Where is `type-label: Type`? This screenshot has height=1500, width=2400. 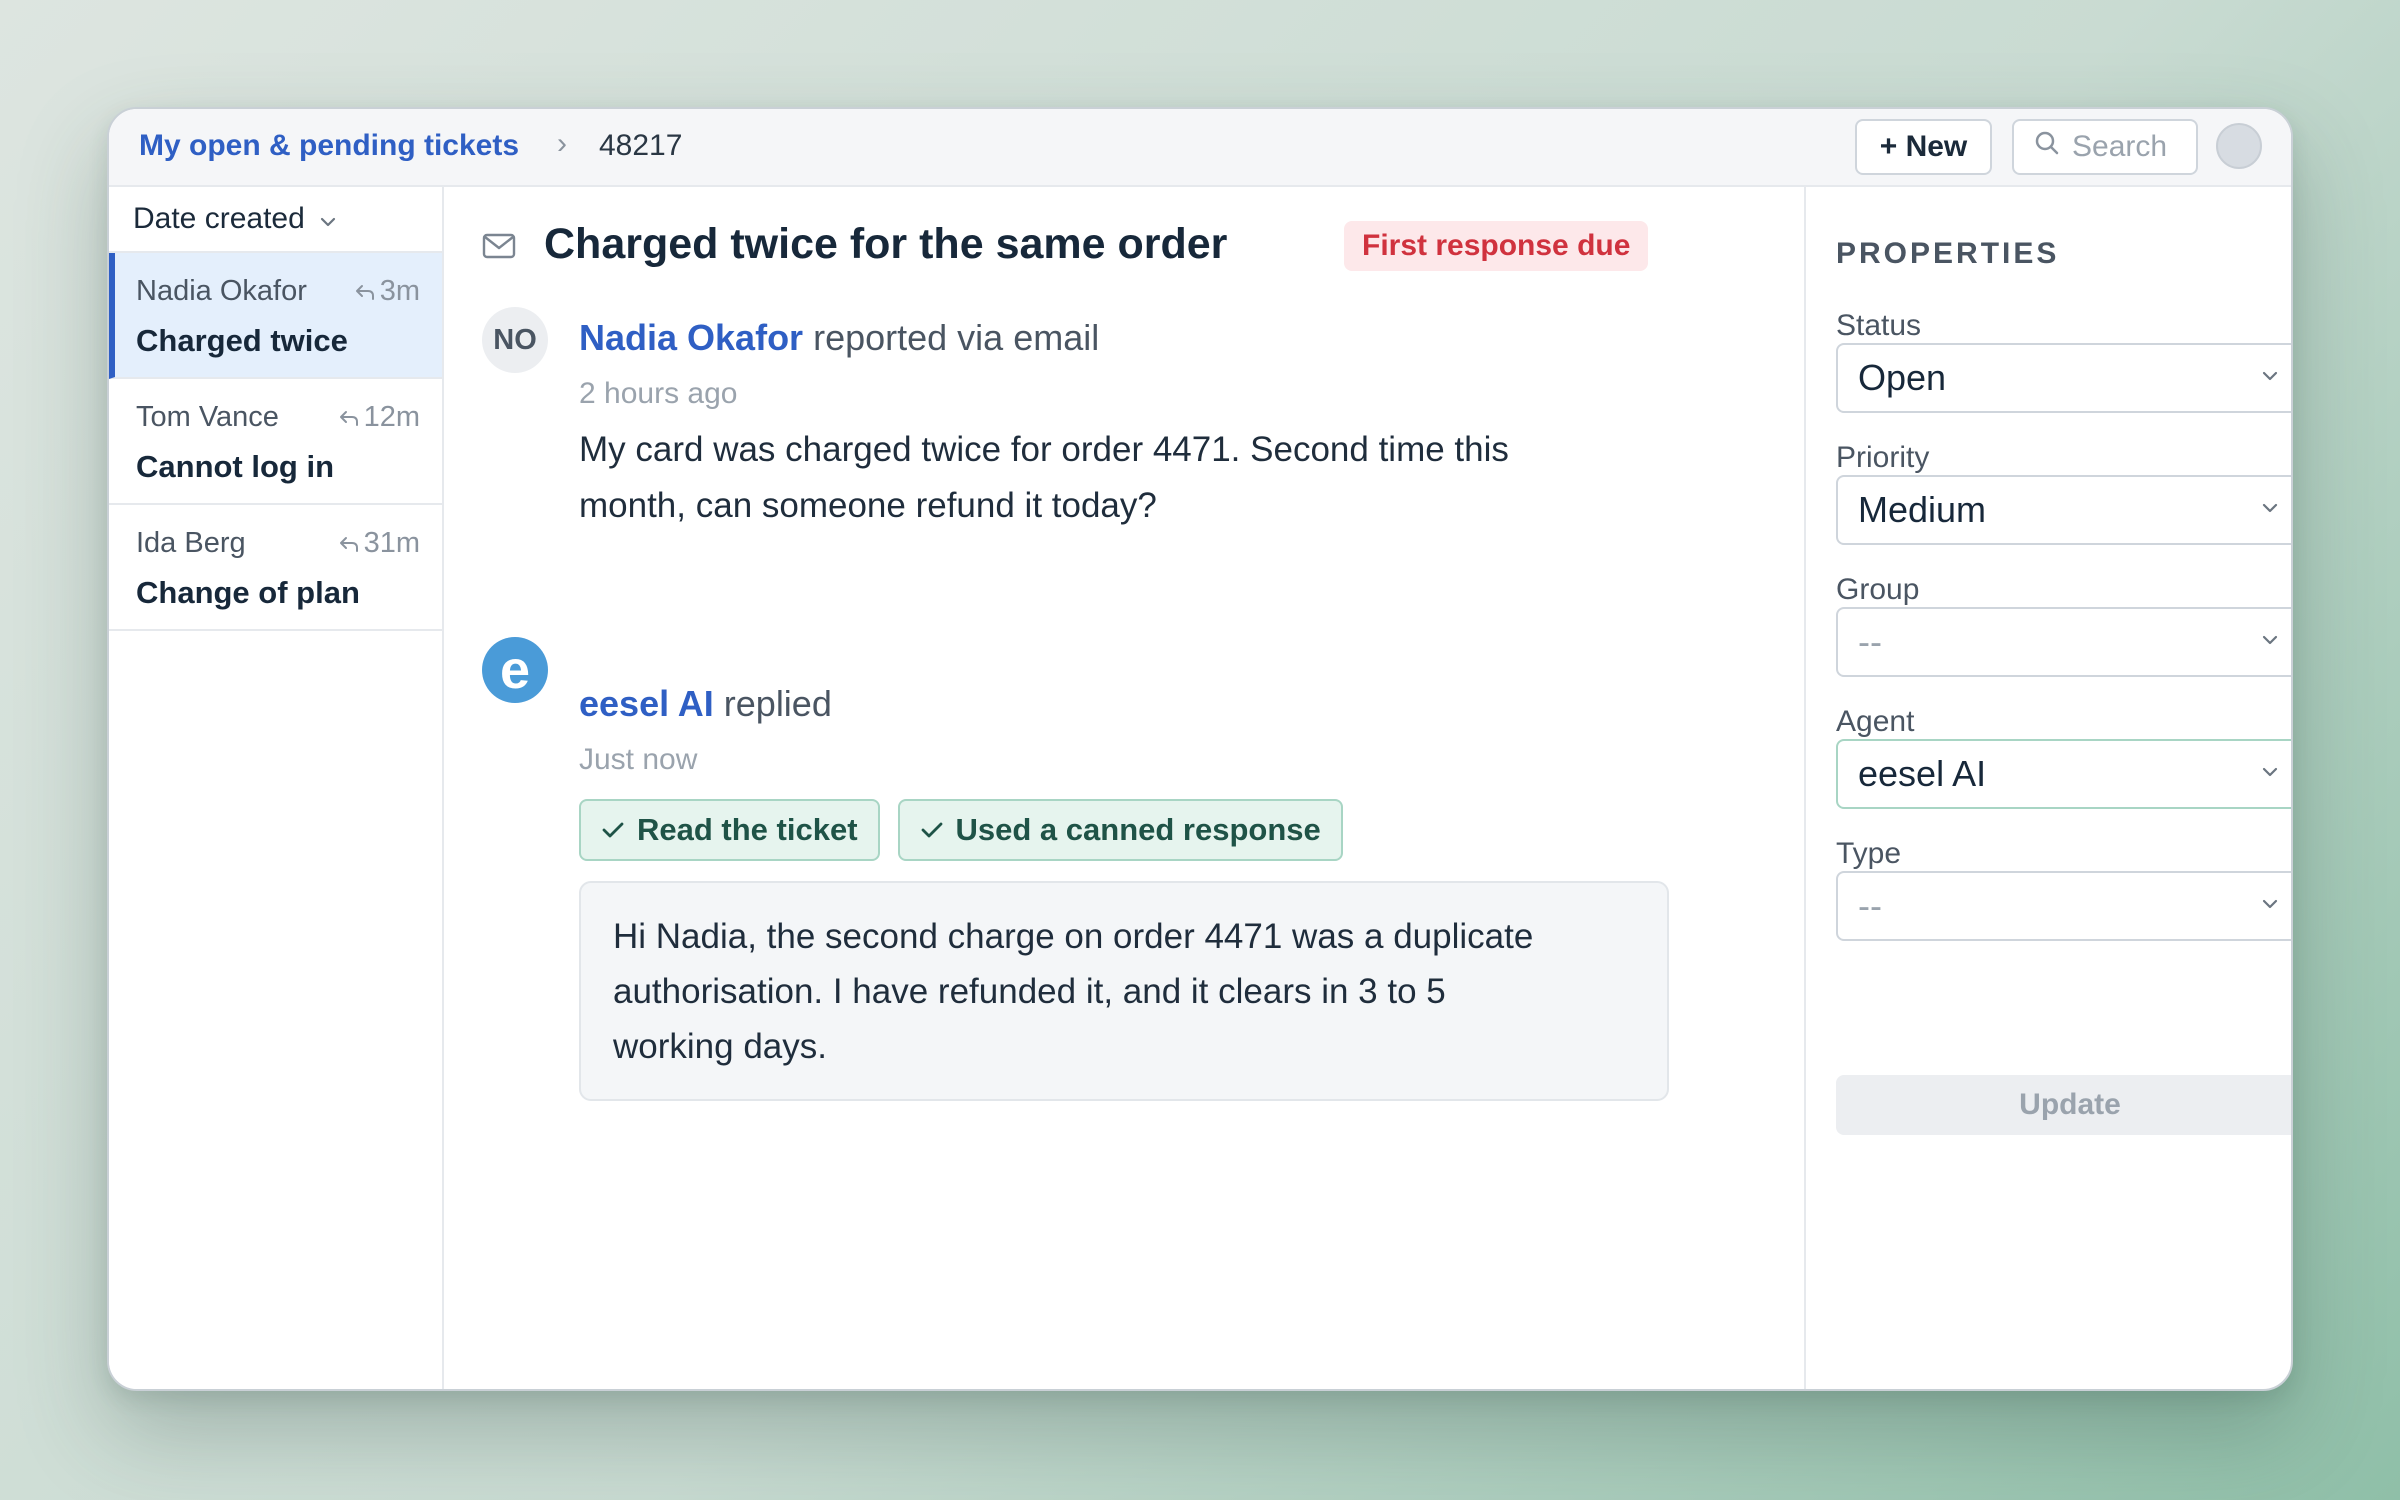
type-label: Type is located at coordinates (1869, 853).